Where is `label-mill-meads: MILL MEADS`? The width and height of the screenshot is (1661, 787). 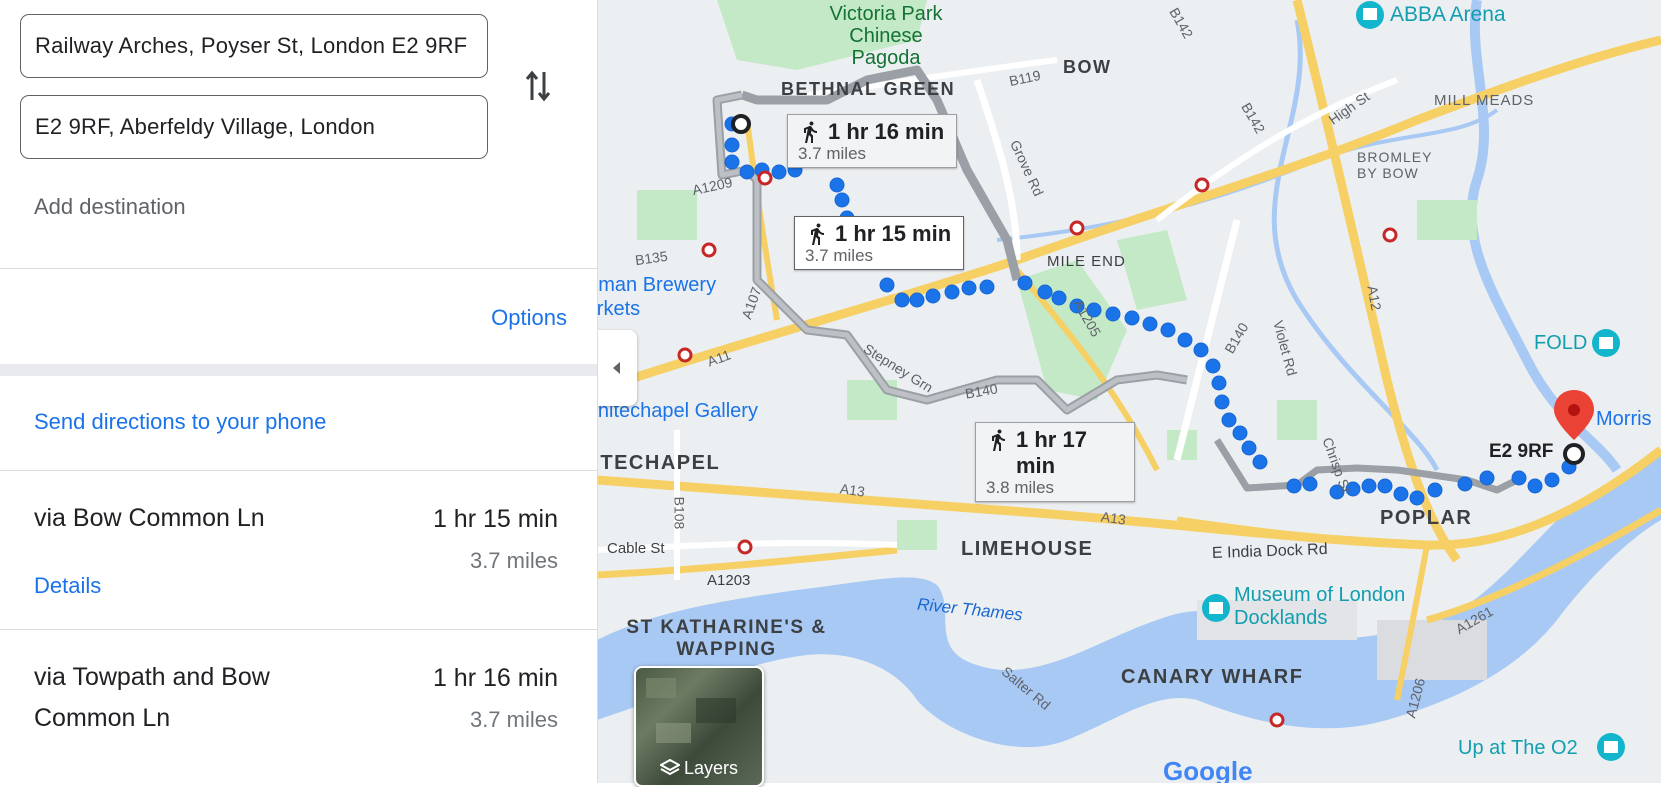 label-mill-meads: MILL MEADS is located at coordinates (1484, 100).